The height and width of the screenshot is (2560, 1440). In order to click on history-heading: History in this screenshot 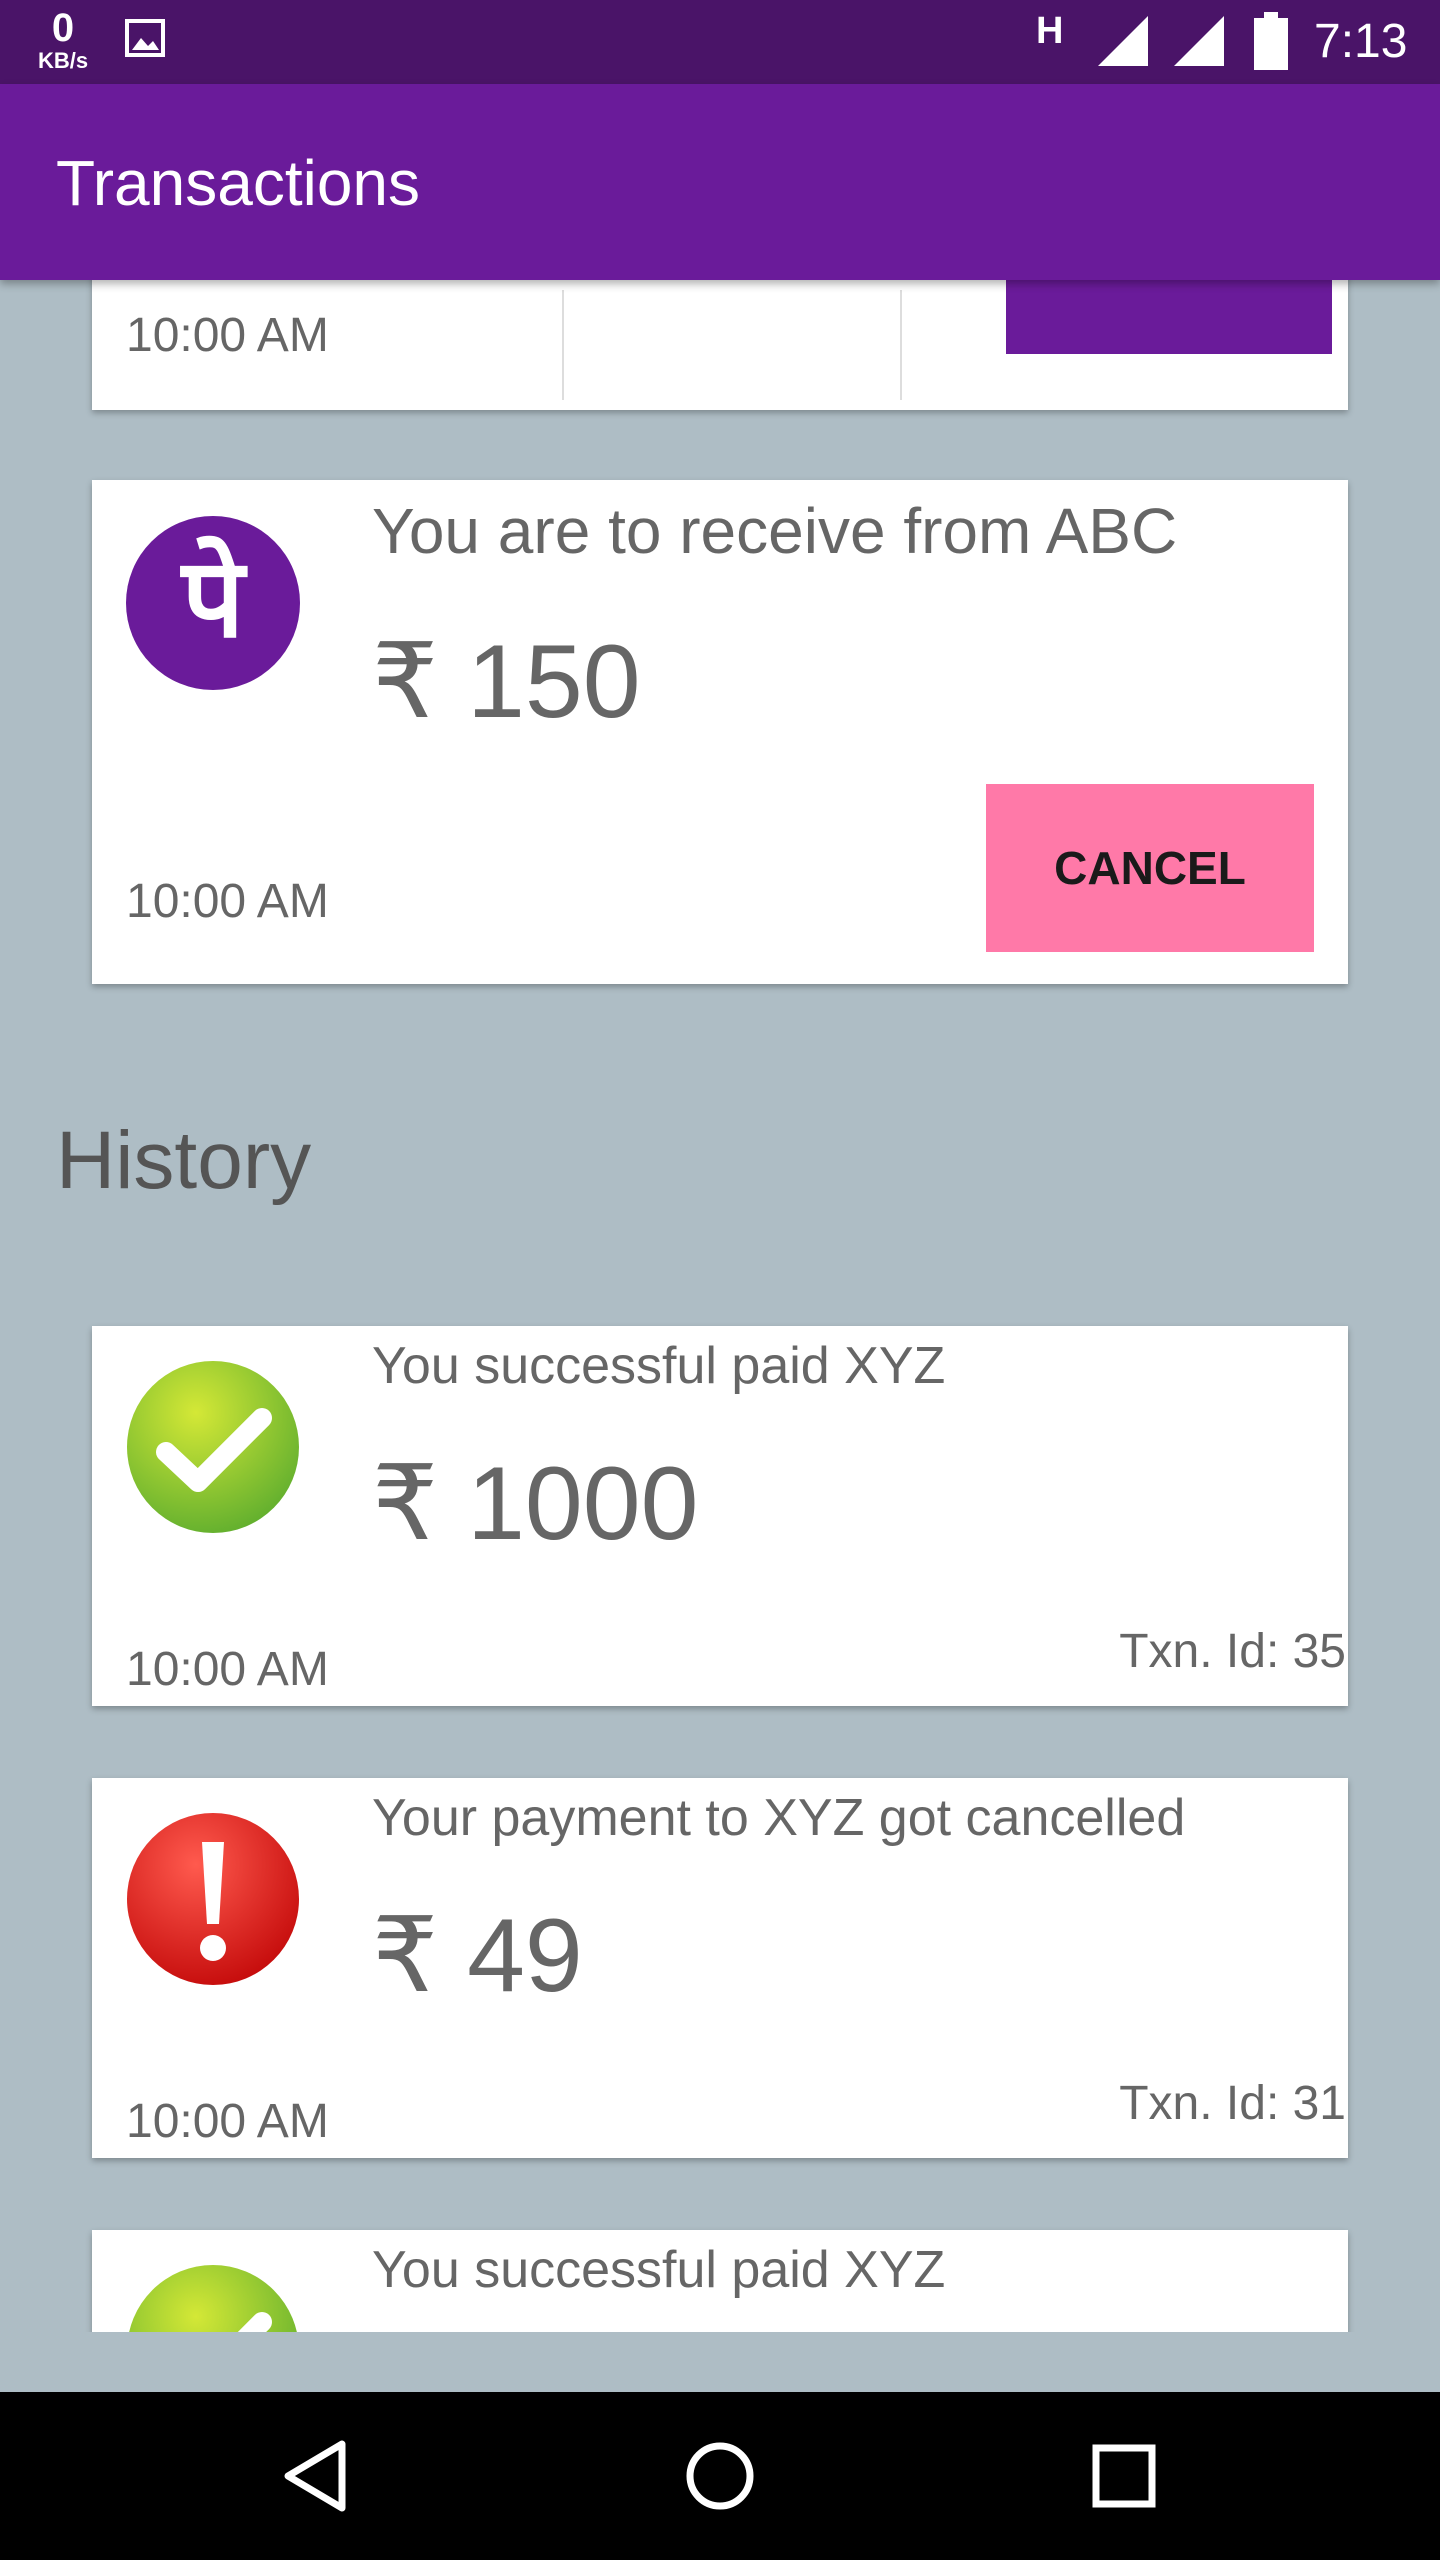, I will do `click(184, 1160)`.